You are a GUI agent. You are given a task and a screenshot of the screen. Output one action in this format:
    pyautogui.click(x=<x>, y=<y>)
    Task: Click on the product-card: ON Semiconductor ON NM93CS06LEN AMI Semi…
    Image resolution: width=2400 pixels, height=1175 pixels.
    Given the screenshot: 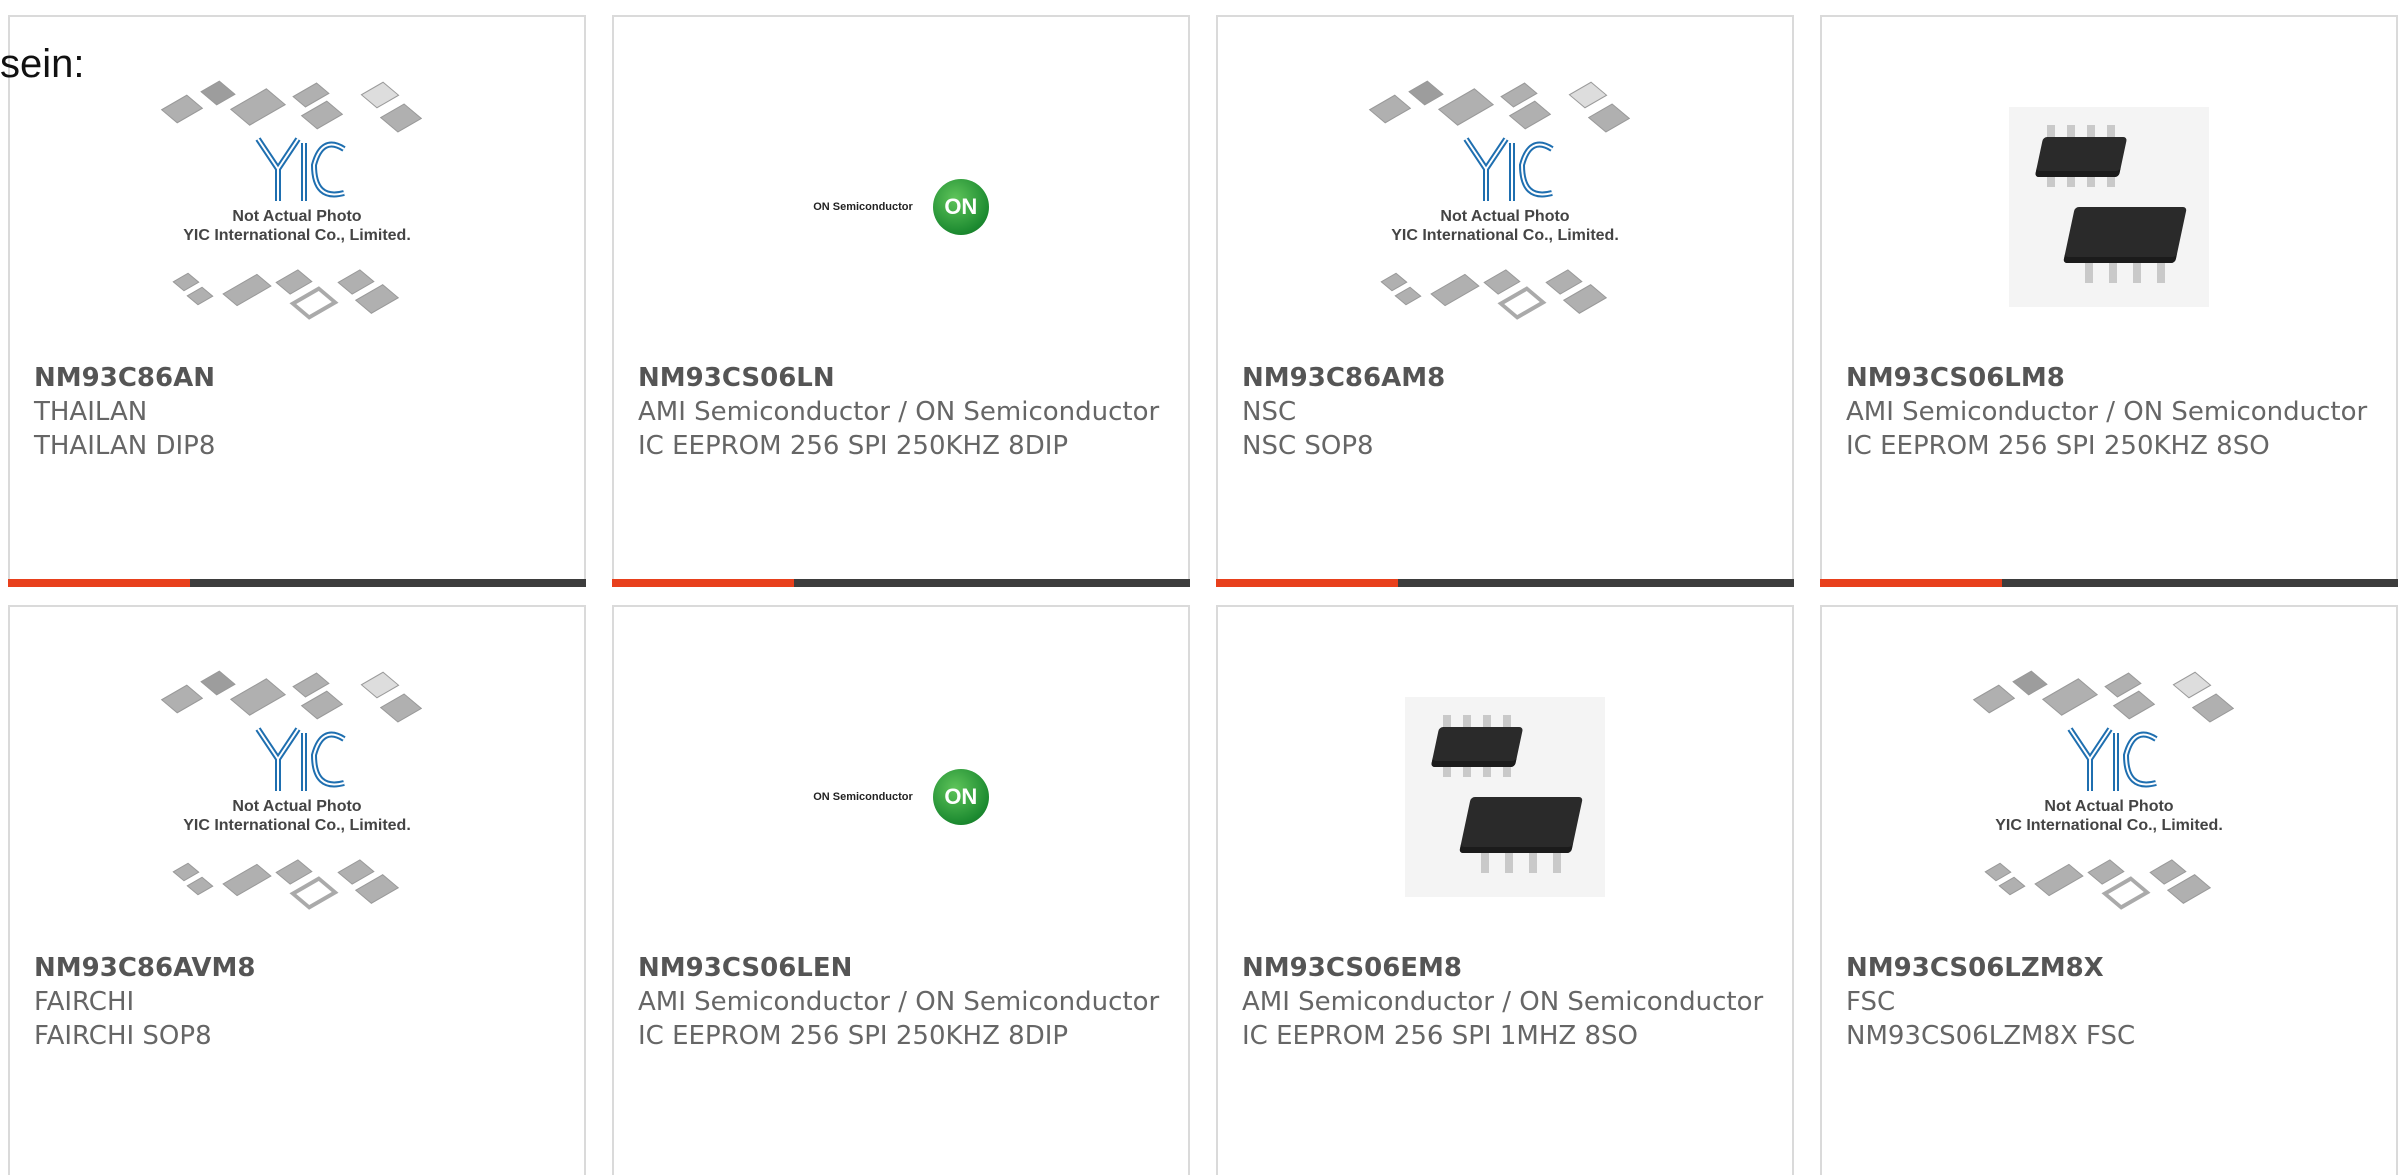 What is the action you would take?
    pyautogui.click(x=901, y=890)
    